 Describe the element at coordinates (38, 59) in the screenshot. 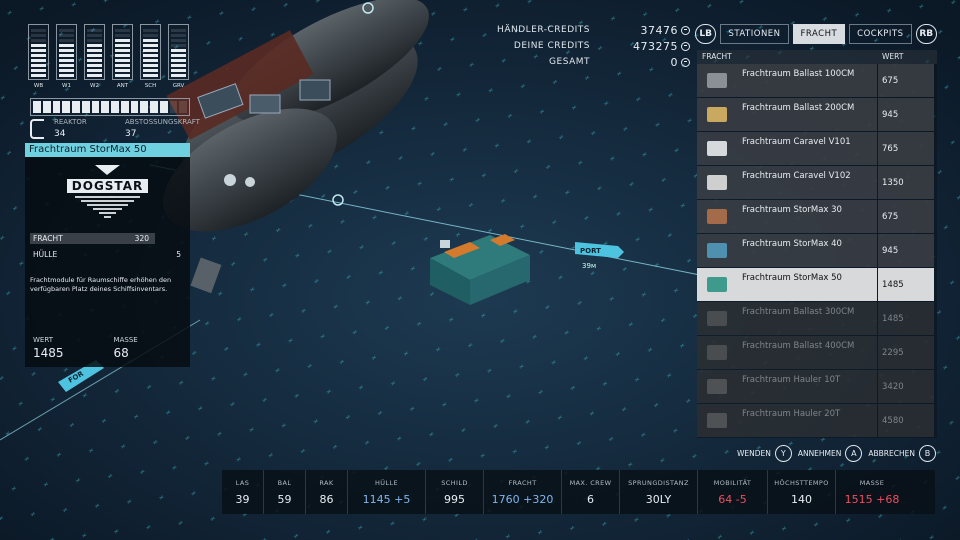

I see `meter-wb: WB` at that location.